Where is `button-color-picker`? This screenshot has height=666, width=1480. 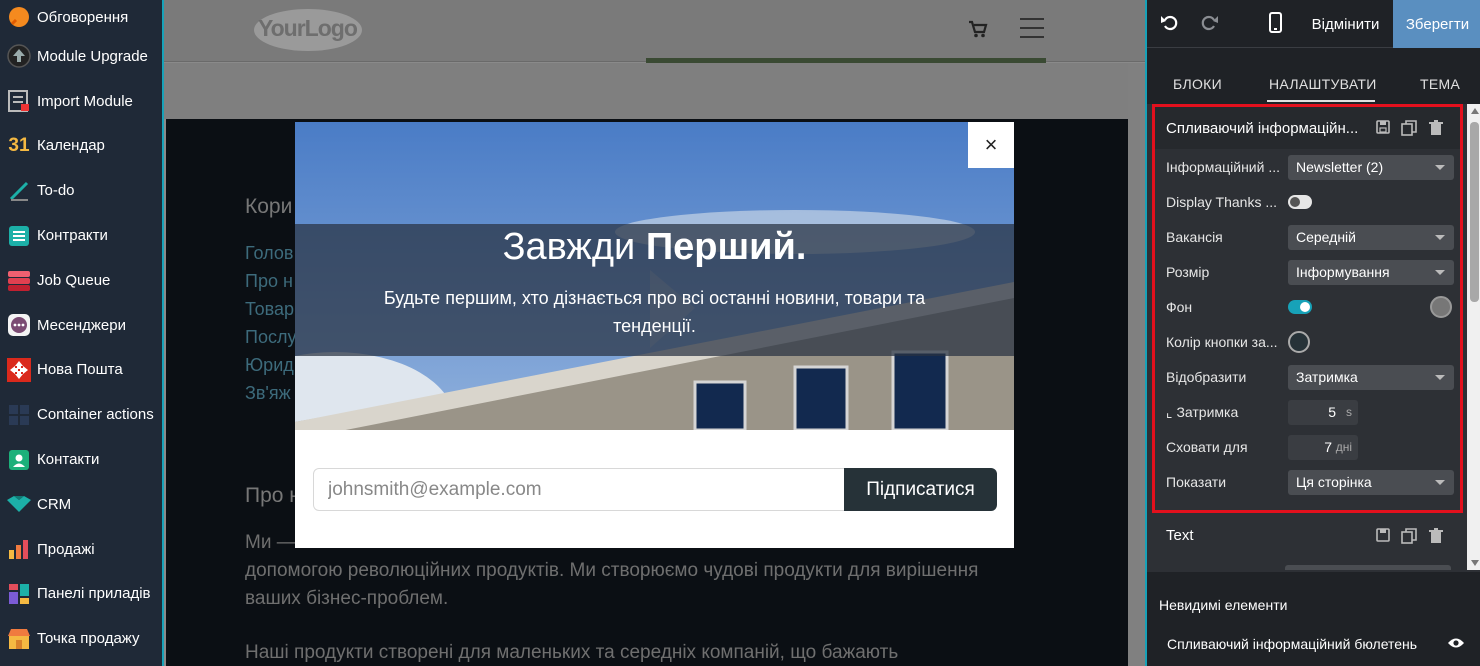 button-color-picker is located at coordinates (1299, 342).